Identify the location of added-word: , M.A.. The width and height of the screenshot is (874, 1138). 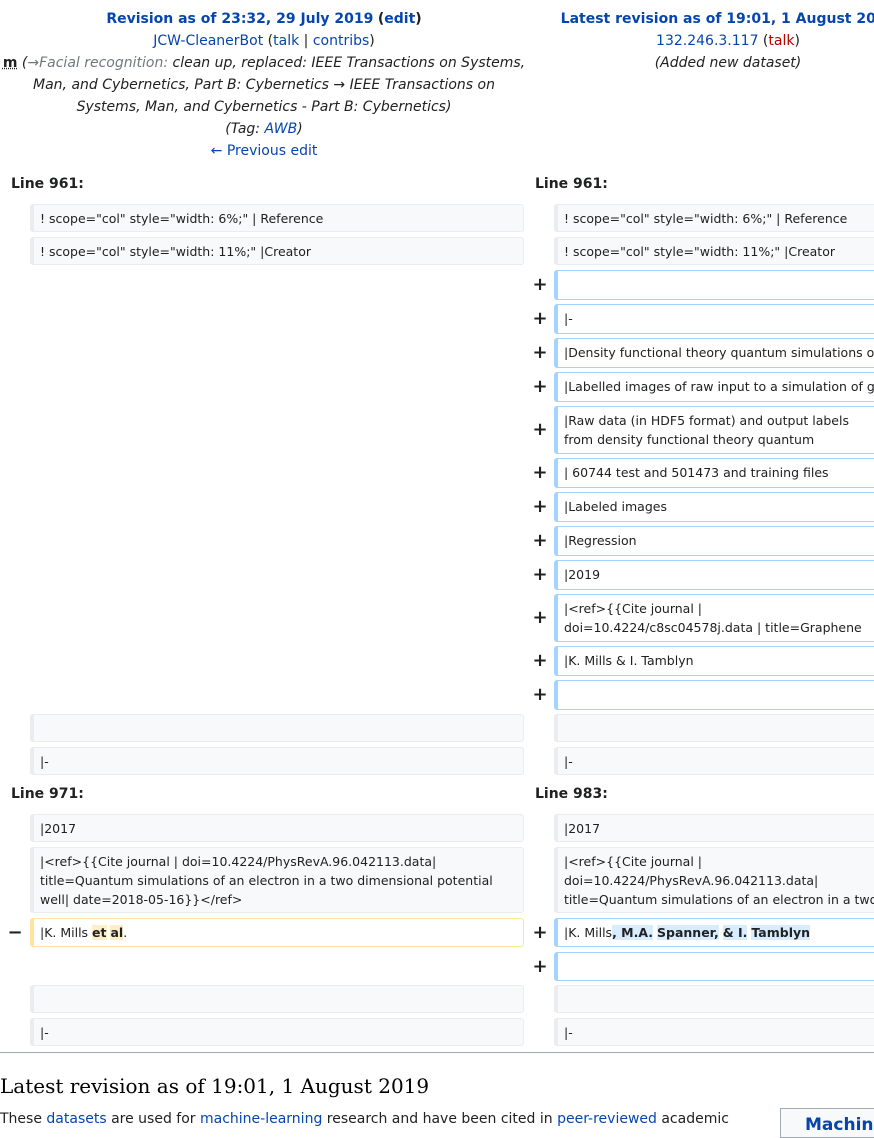
(633, 932).